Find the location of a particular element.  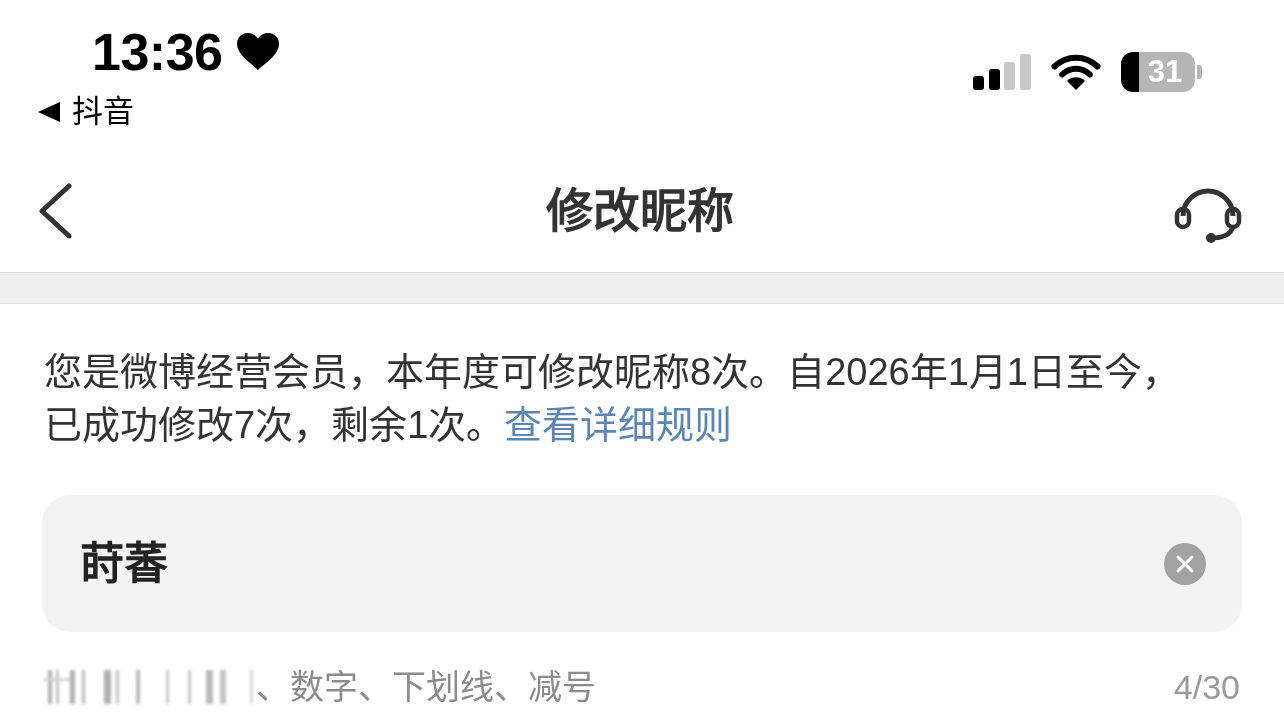

page-title: 修改昵称 is located at coordinates (640, 211).